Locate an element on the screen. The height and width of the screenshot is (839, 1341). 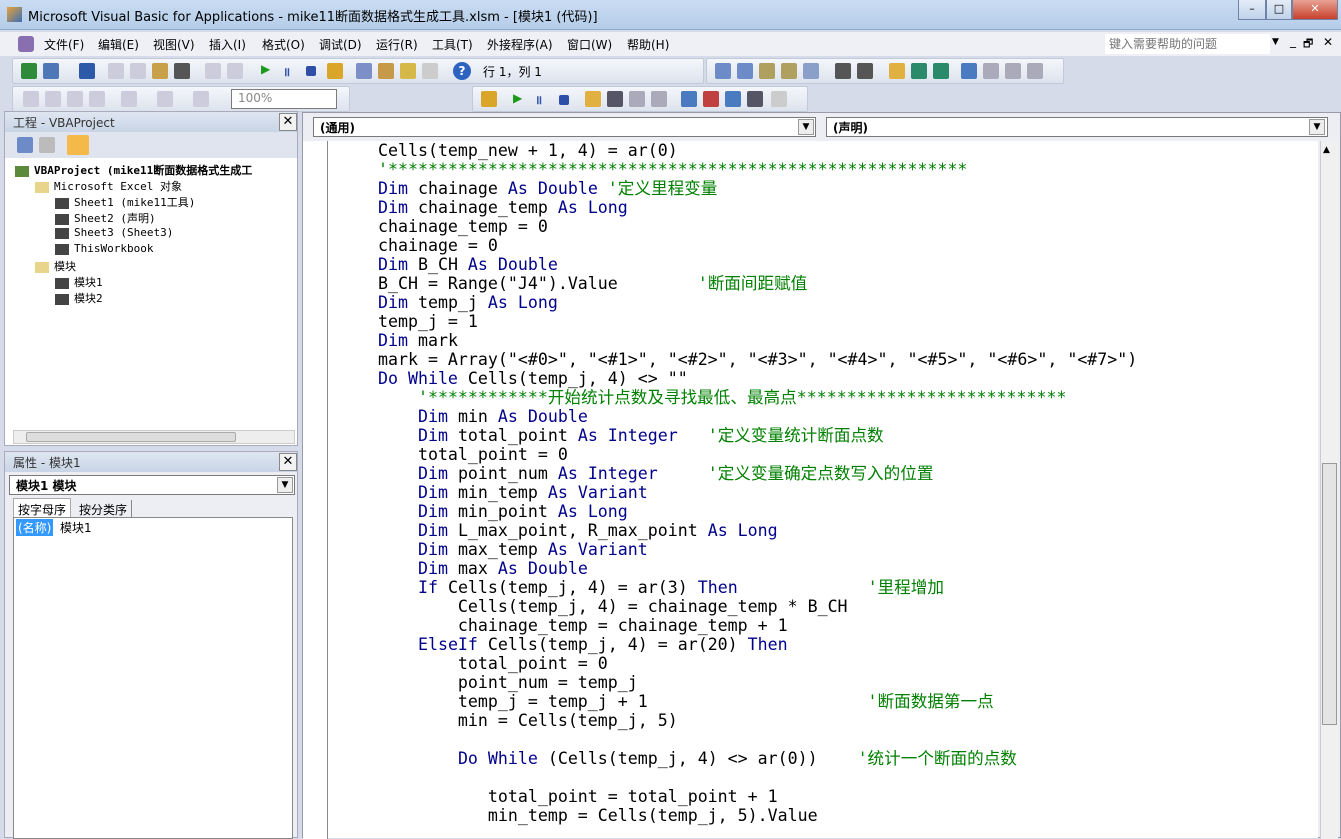
send-to-back-icon is located at coordinates (53, 99).